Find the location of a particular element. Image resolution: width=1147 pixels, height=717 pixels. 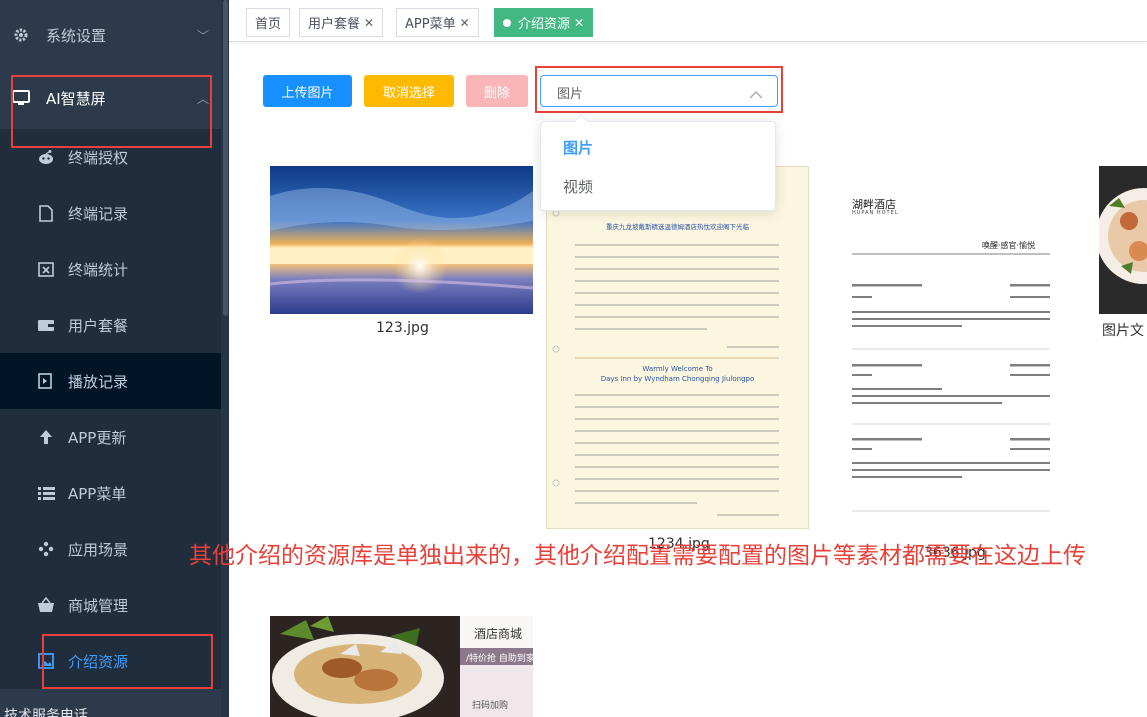

sidebar-item-label: 终端授权 is located at coordinates (98, 157).